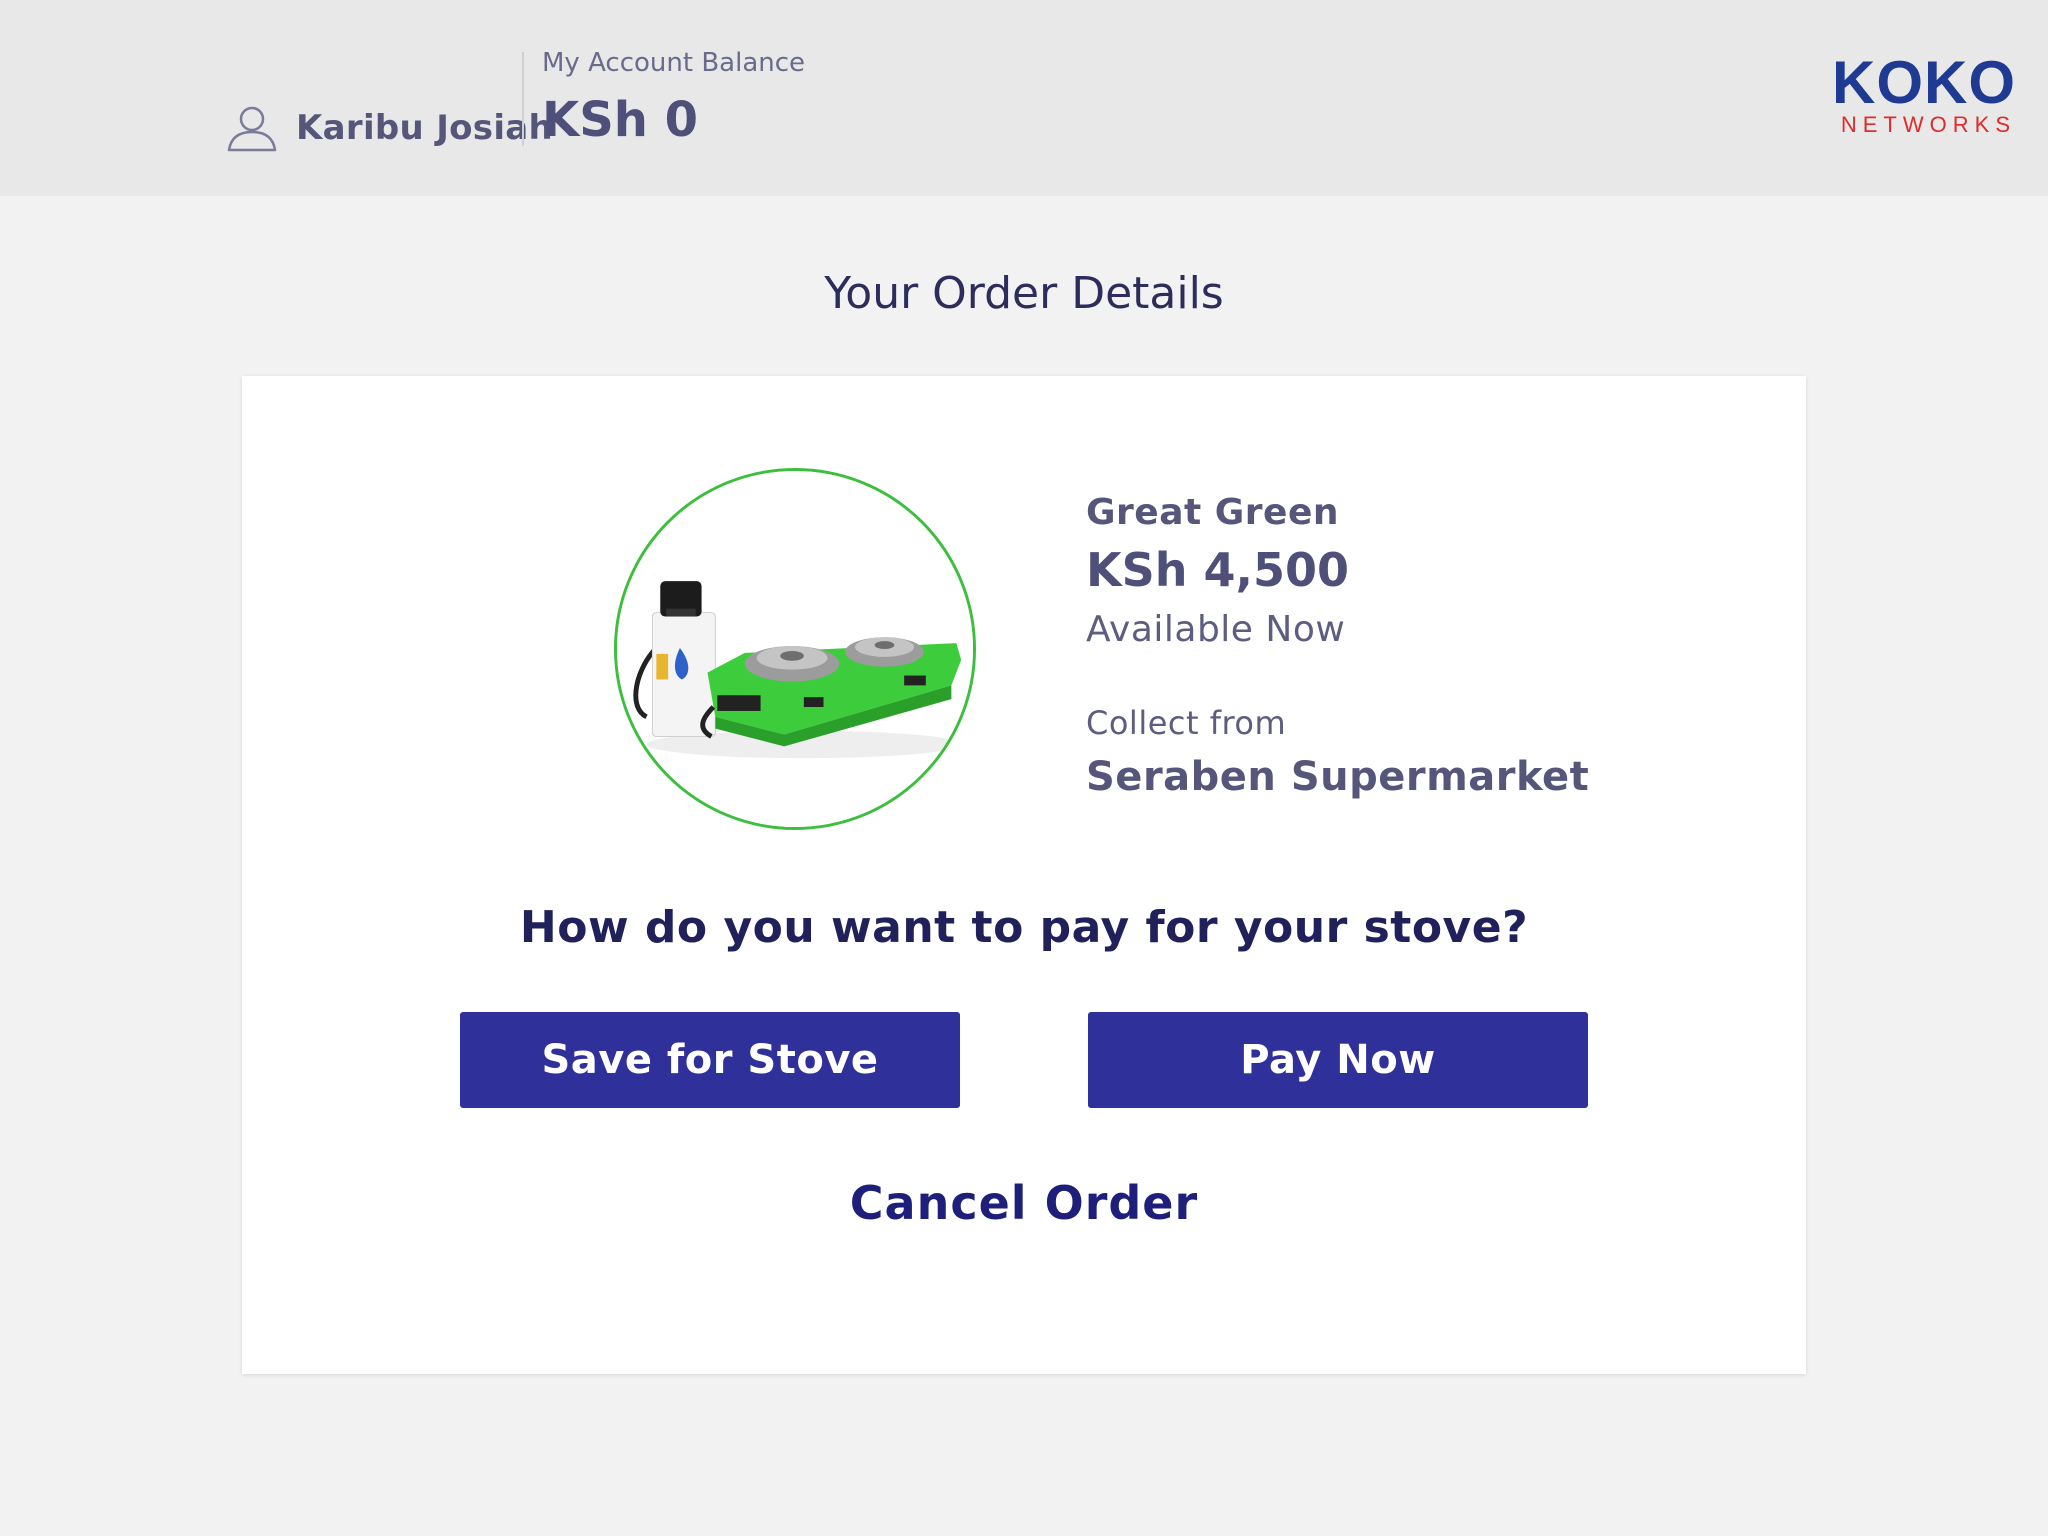 This screenshot has width=2048, height=1536. I want to click on user-name: Karibu Josiah, so click(425, 128).